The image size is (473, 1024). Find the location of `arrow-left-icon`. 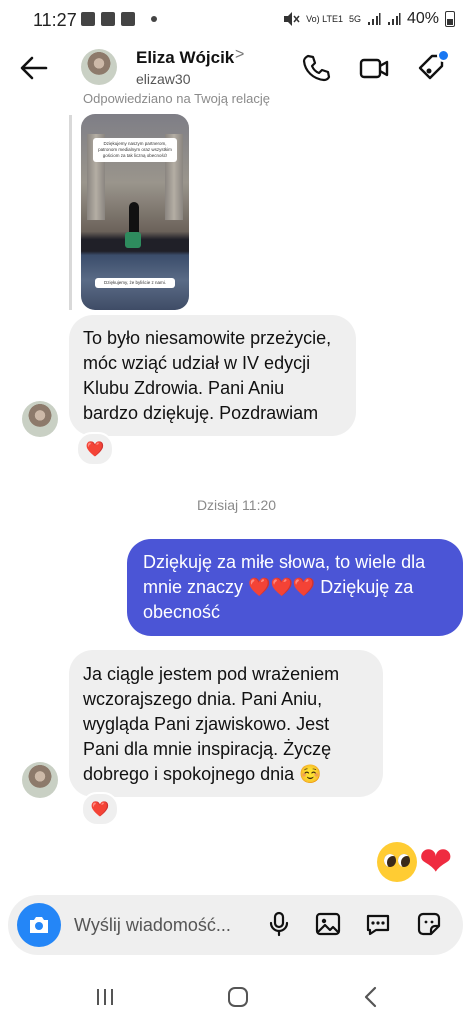

arrow-left-icon is located at coordinates (34, 68).